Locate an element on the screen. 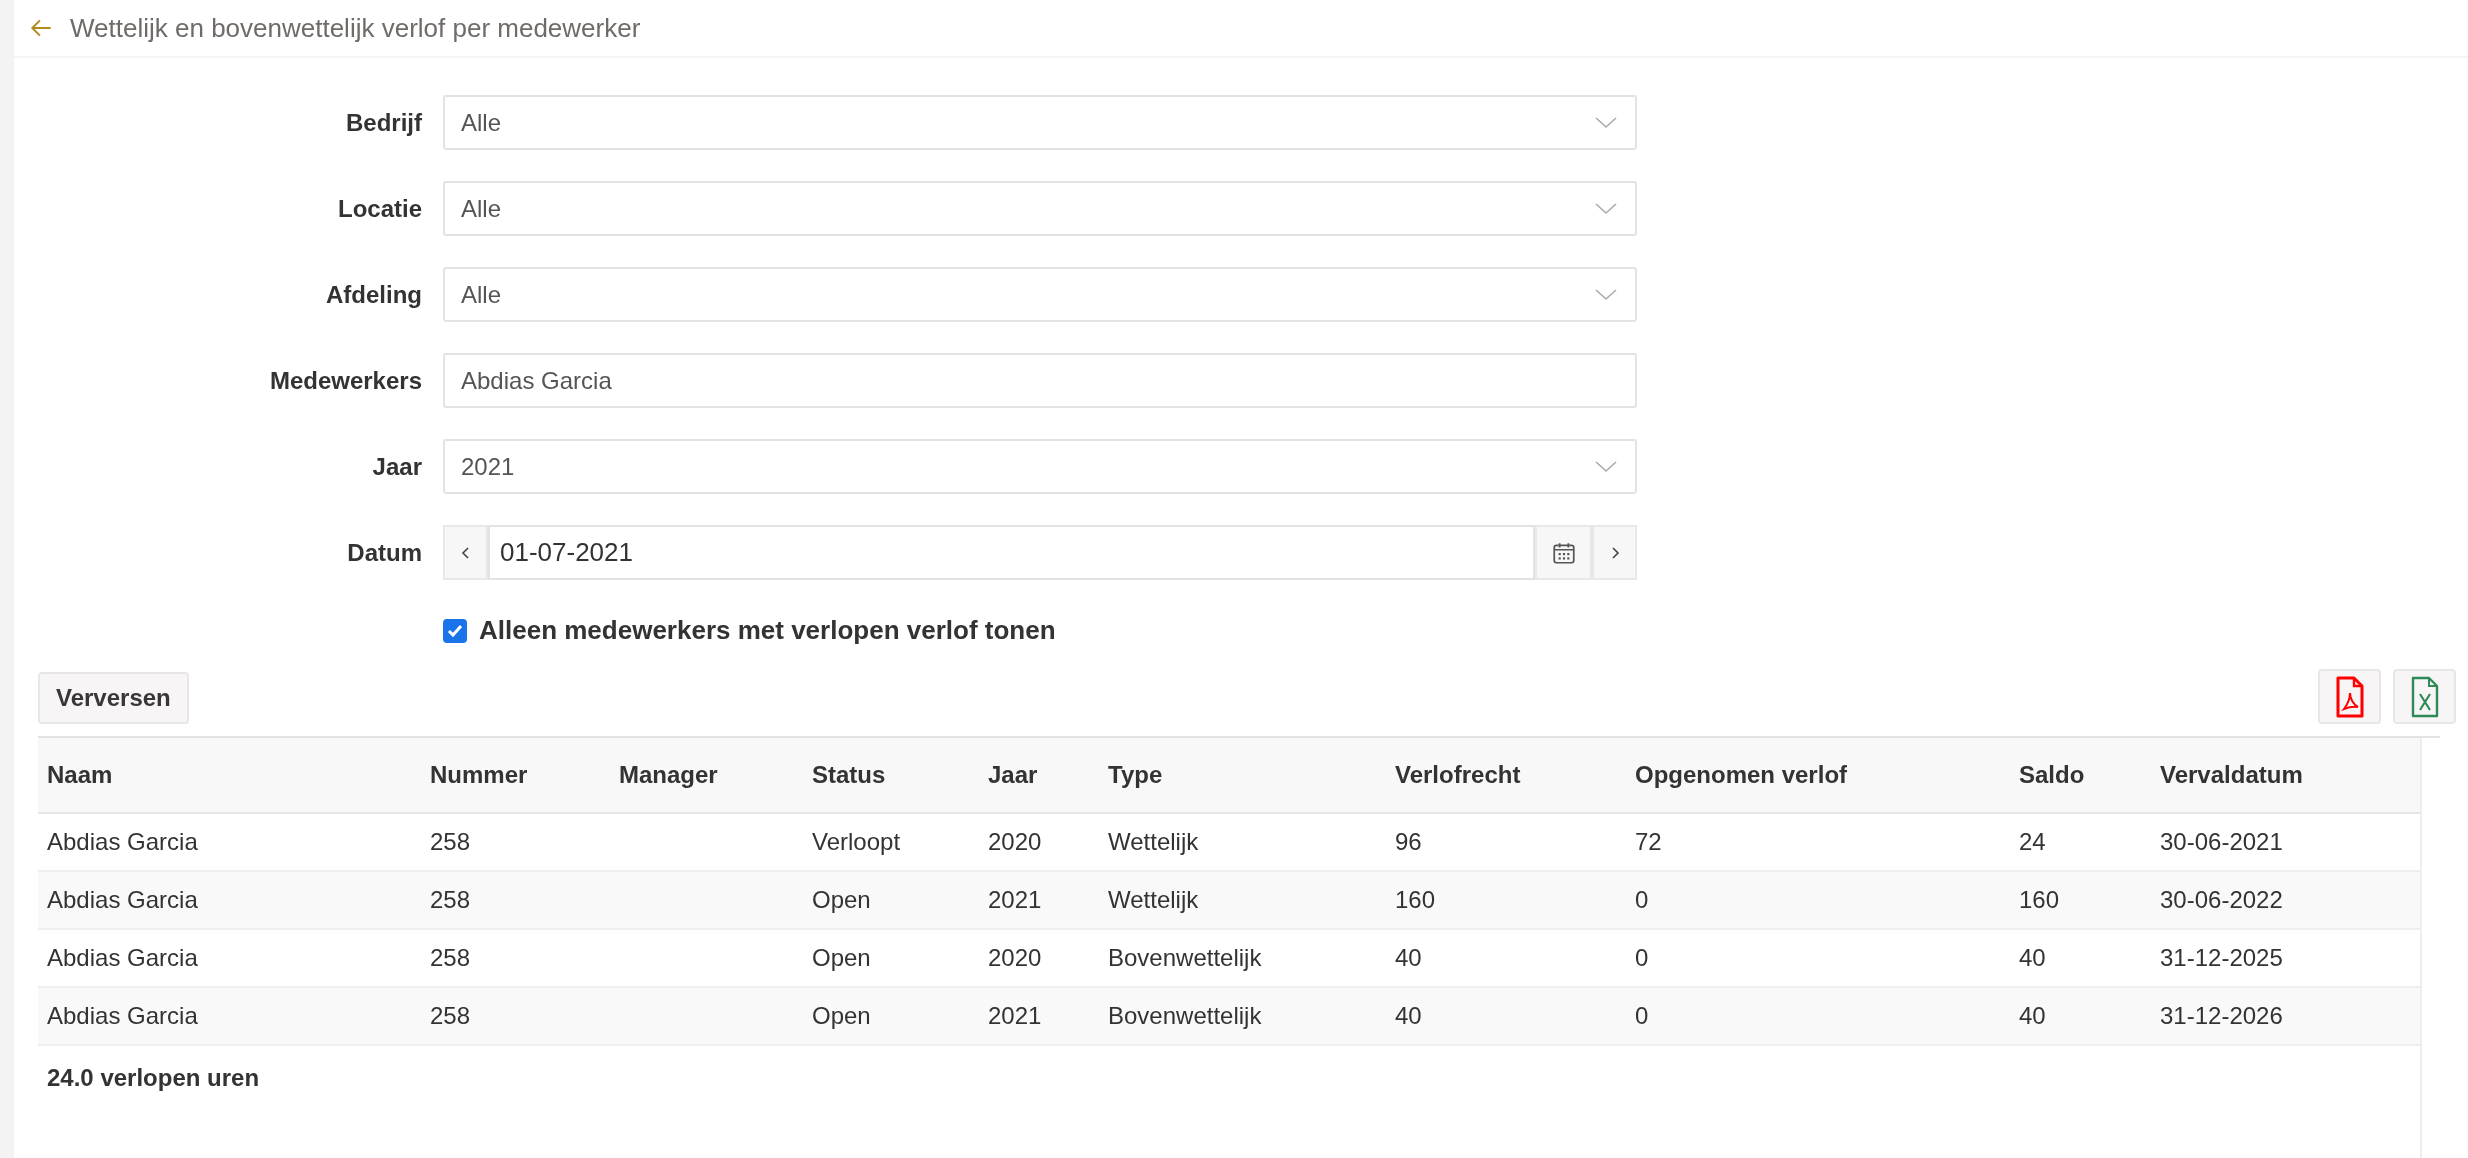 This screenshot has height=1158, width=2468. field-label: Datum is located at coordinates (384, 552).